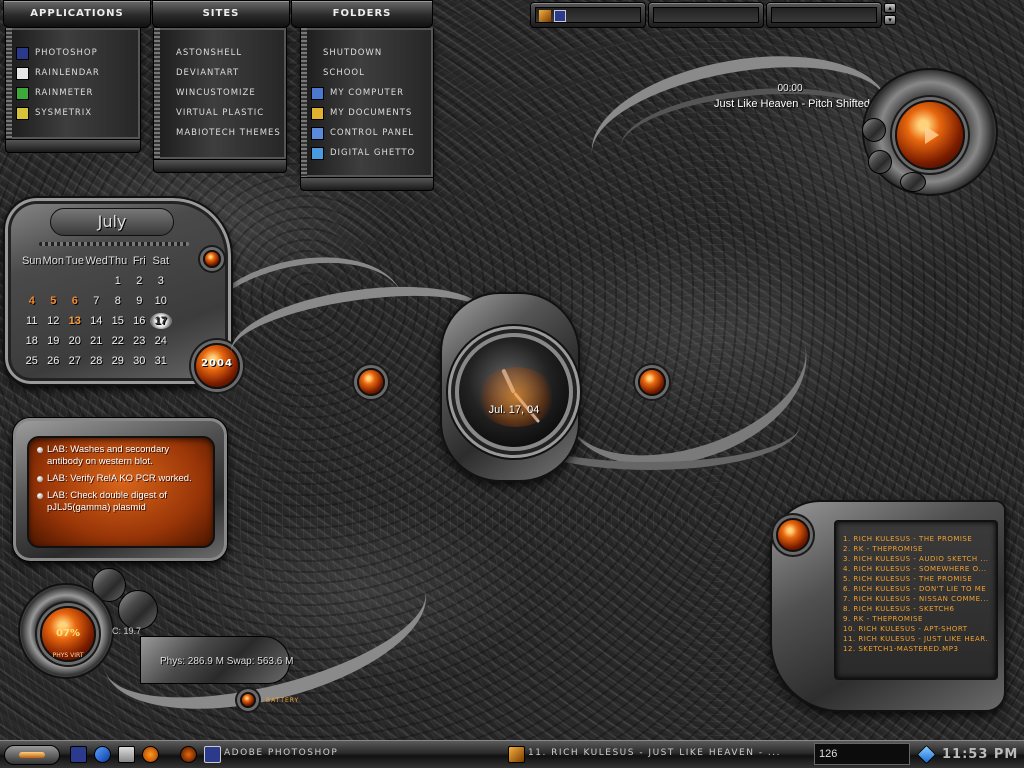 The height and width of the screenshot is (768, 1024). Describe the element at coordinates (916, 539) in the screenshot. I see `playlist-item: 1. Rich Kulesus - The Promise` at that location.